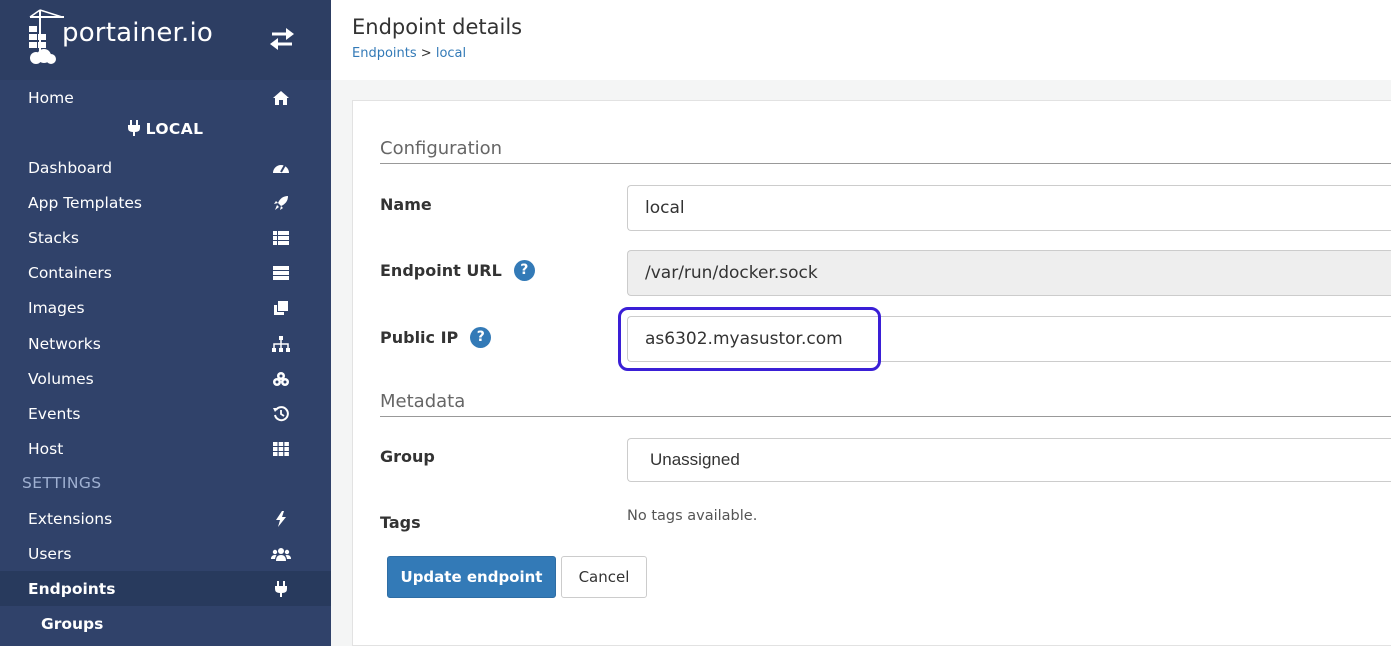  Describe the element at coordinates (861, 40) in the screenshot. I see `page-header: Endpoint details Endpoints > local` at that location.